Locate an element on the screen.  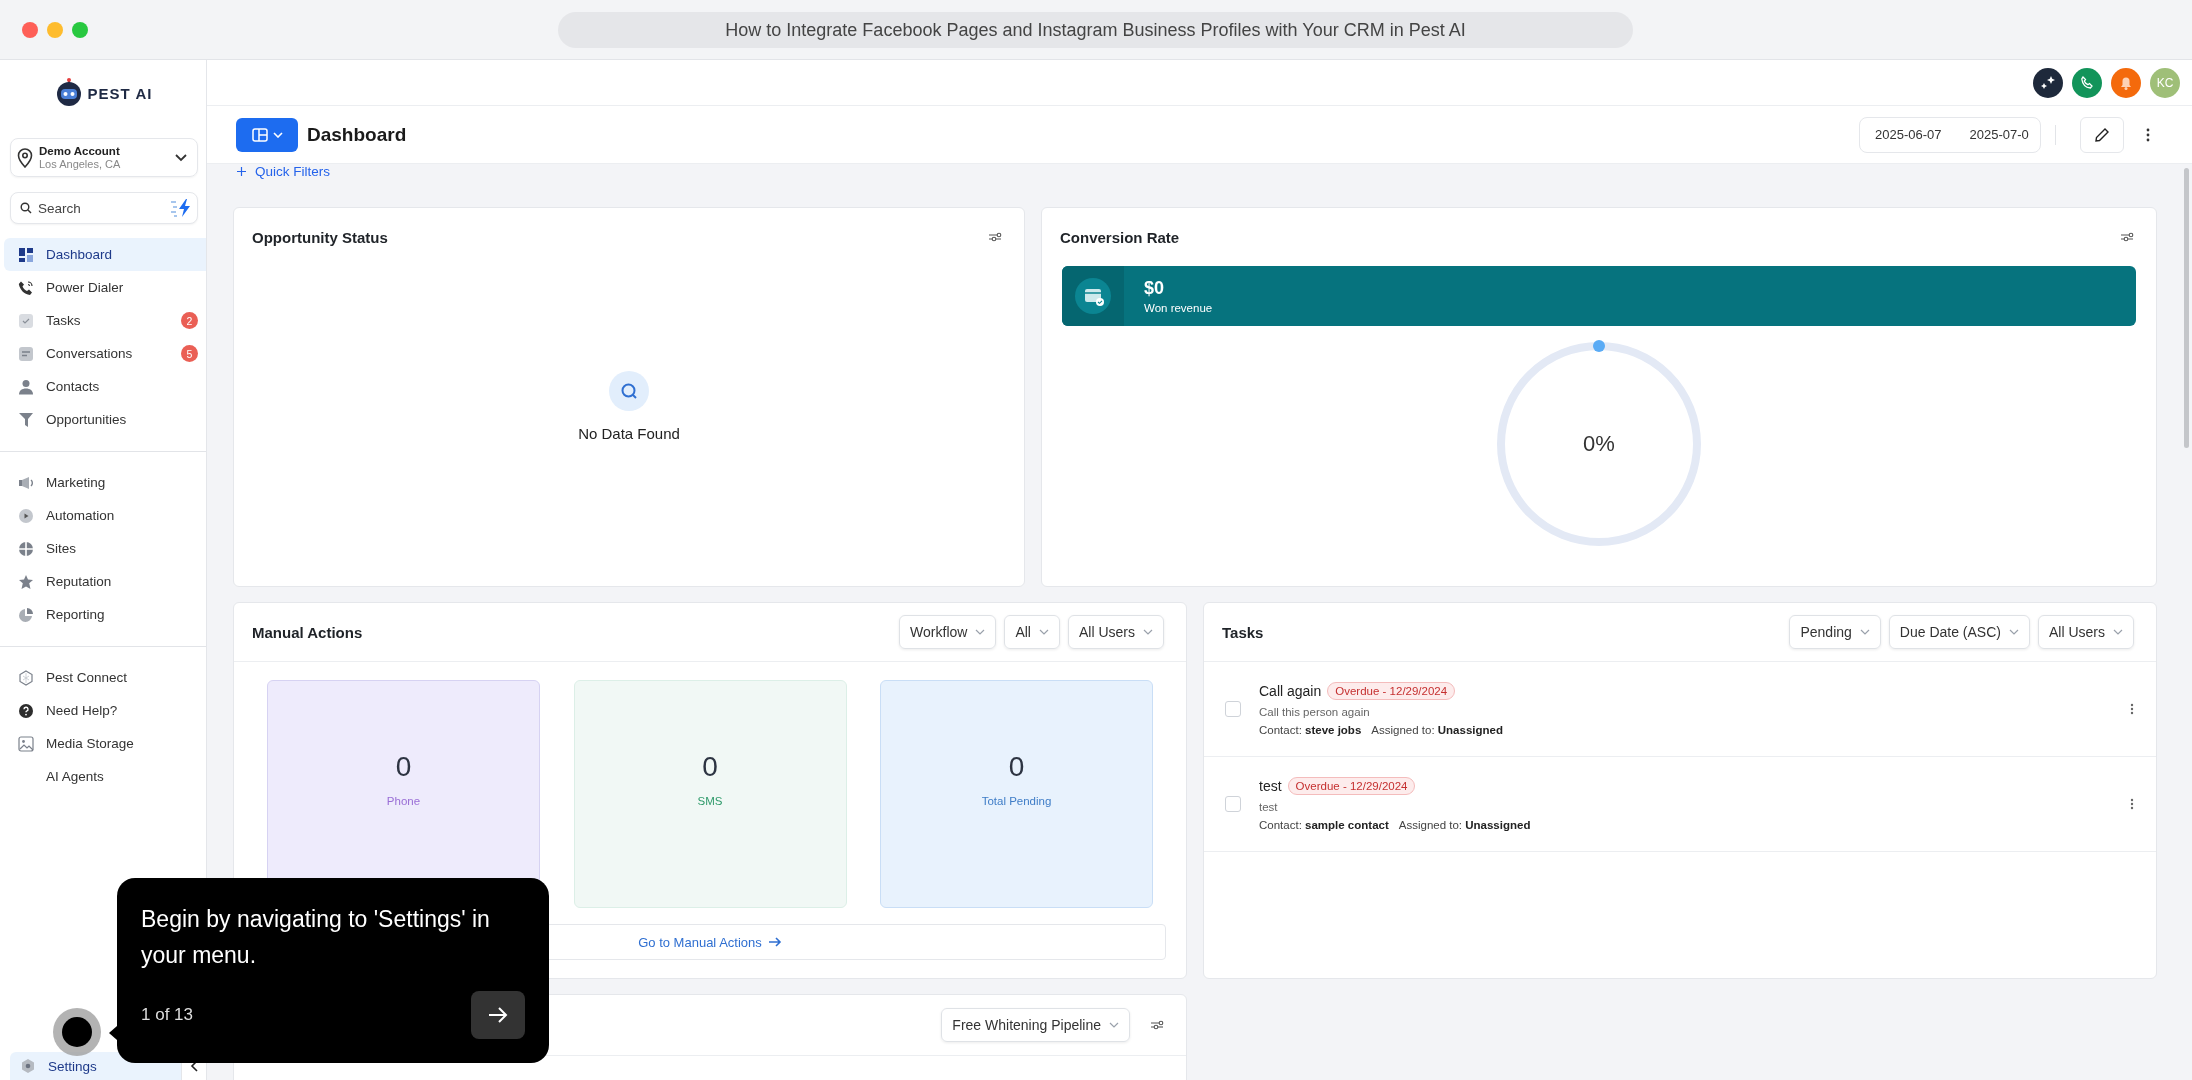
sidebar-item: Sites is located at coordinates (105, 548).